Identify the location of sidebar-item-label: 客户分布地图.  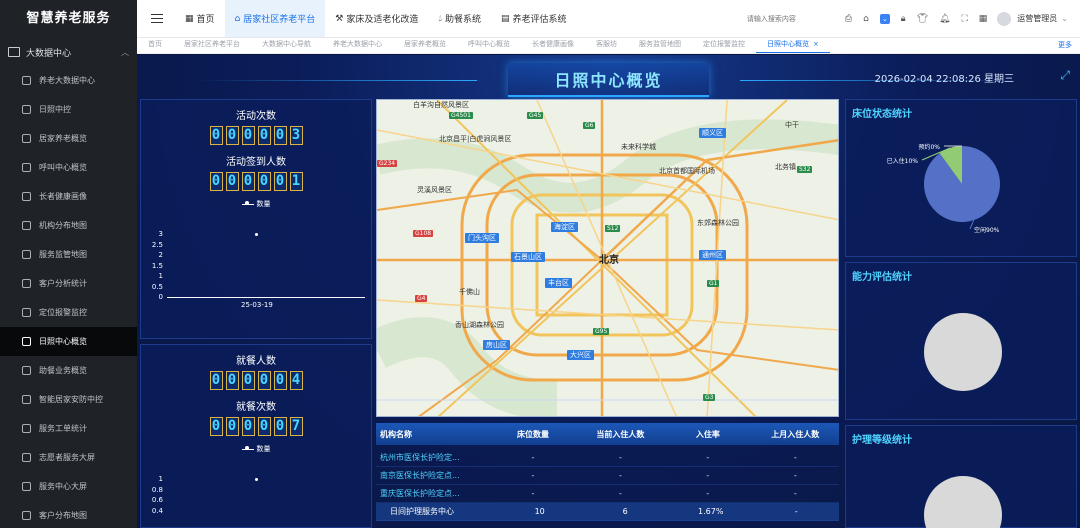
(63, 515).